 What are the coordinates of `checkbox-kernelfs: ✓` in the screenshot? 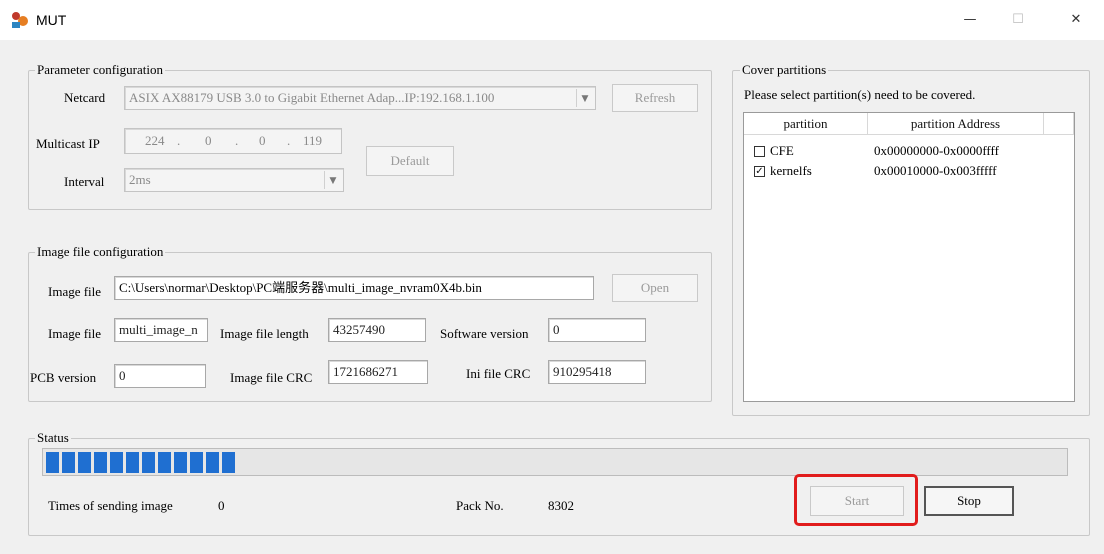 It's located at (759, 171).